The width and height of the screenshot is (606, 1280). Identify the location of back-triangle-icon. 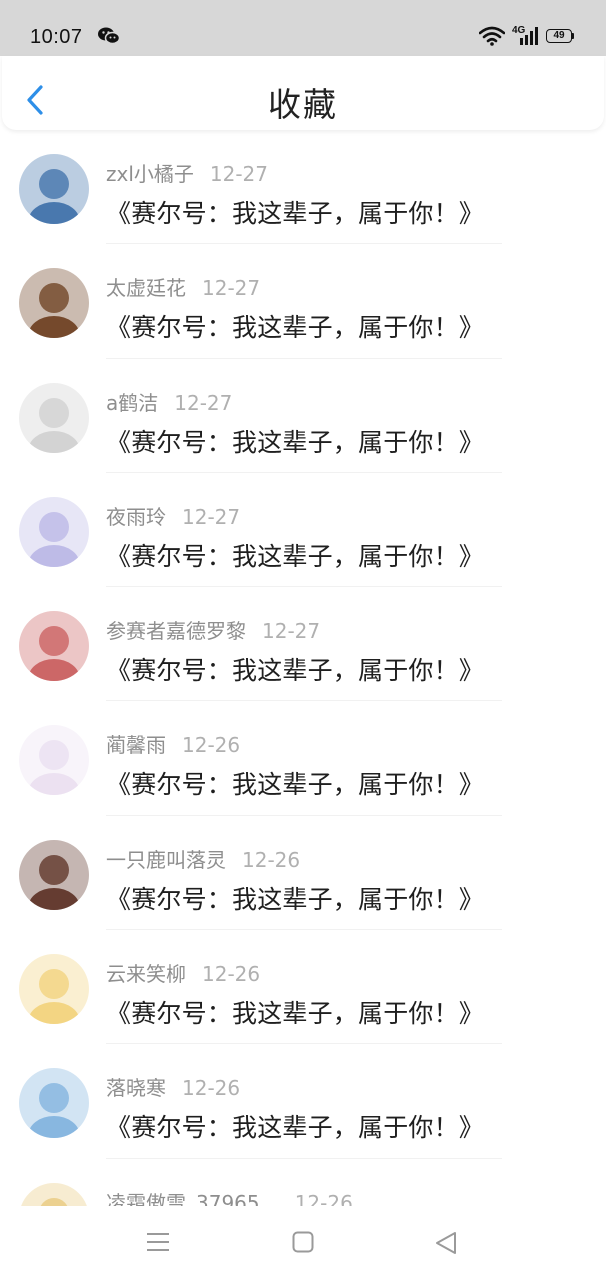
(446, 1245).